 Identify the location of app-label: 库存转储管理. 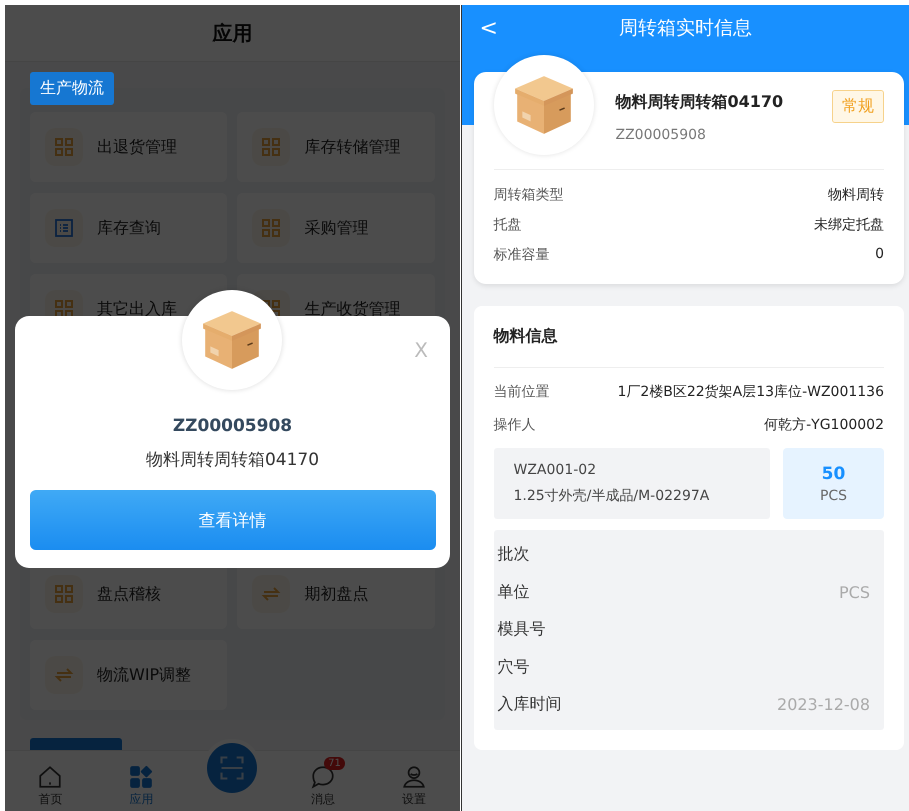
(352, 147).